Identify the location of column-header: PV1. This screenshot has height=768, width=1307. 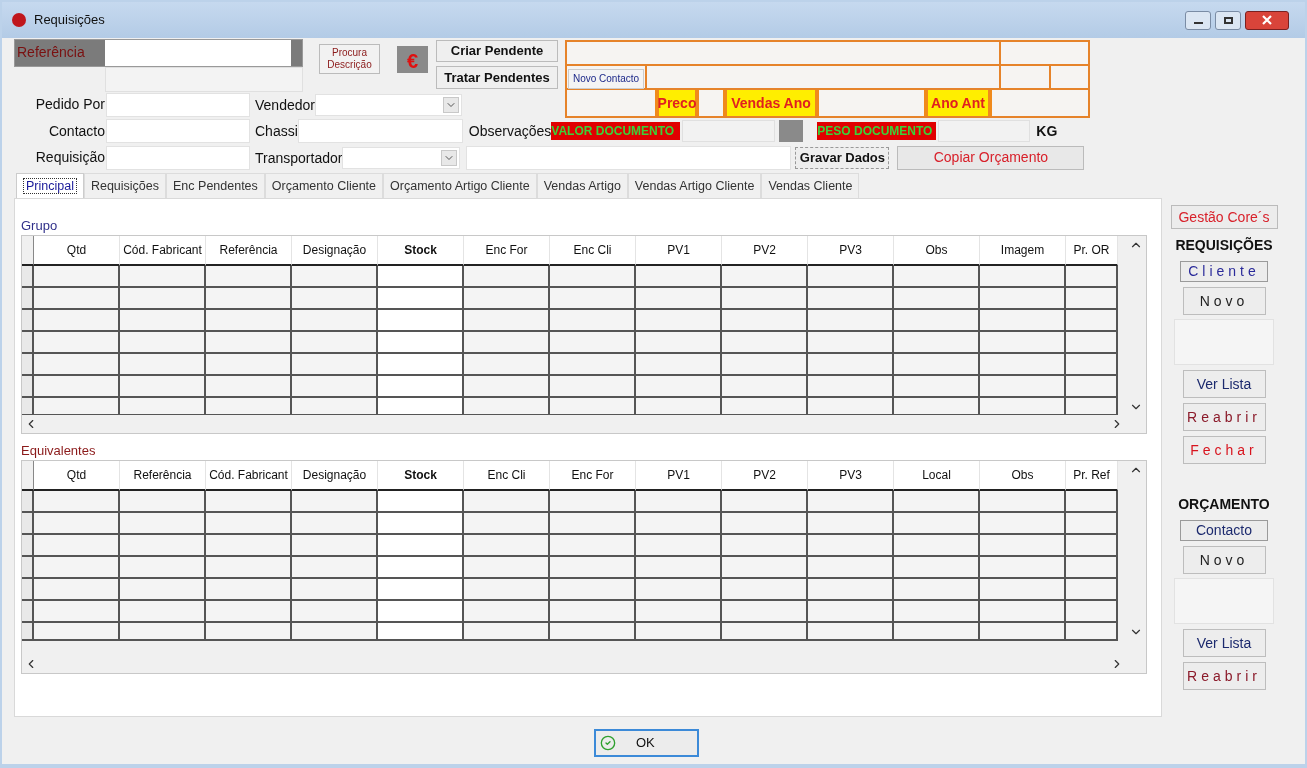
(679, 251).